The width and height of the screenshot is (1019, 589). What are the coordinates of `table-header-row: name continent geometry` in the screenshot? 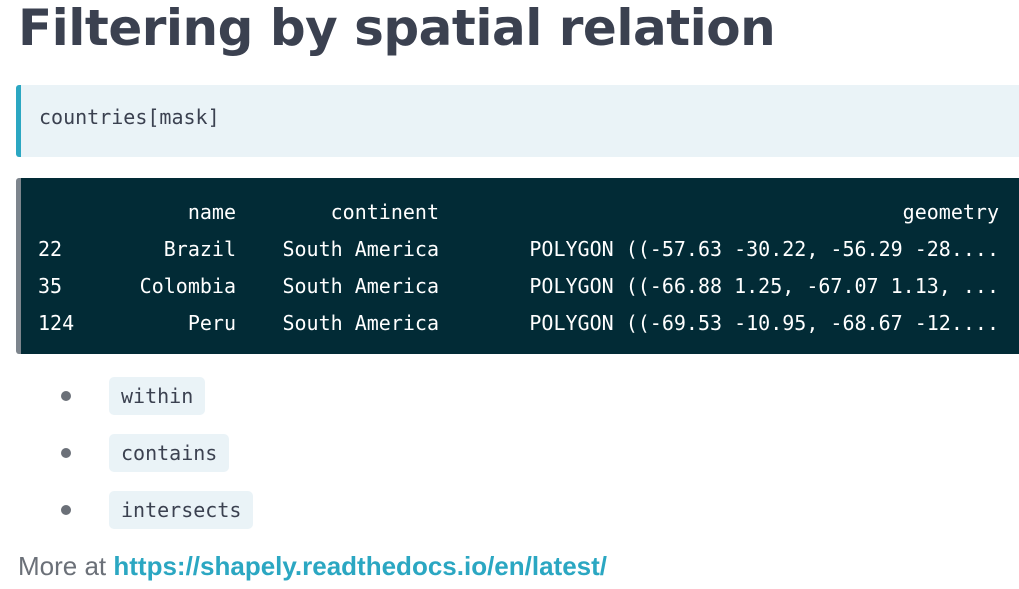 It's located at (518, 211).